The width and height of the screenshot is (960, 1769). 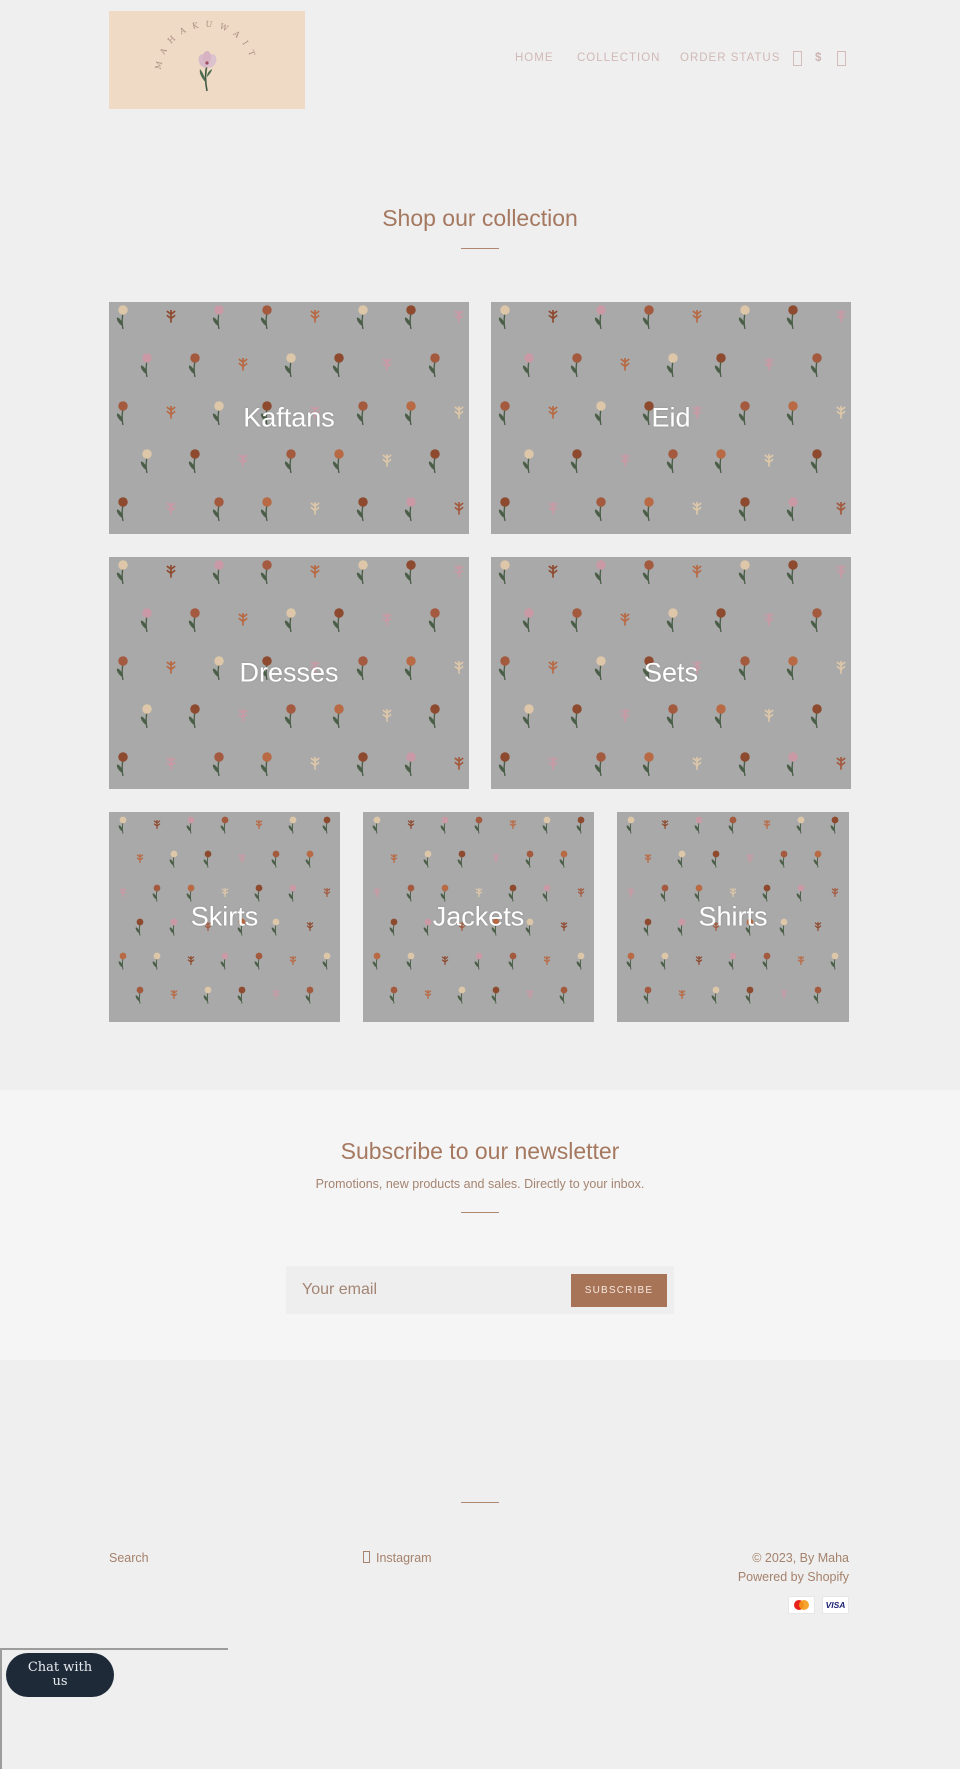 I want to click on email-input, so click(x=421, y=1290).